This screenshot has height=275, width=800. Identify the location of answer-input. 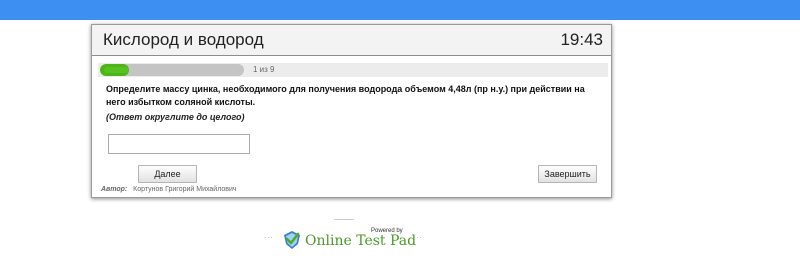
(179, 144).